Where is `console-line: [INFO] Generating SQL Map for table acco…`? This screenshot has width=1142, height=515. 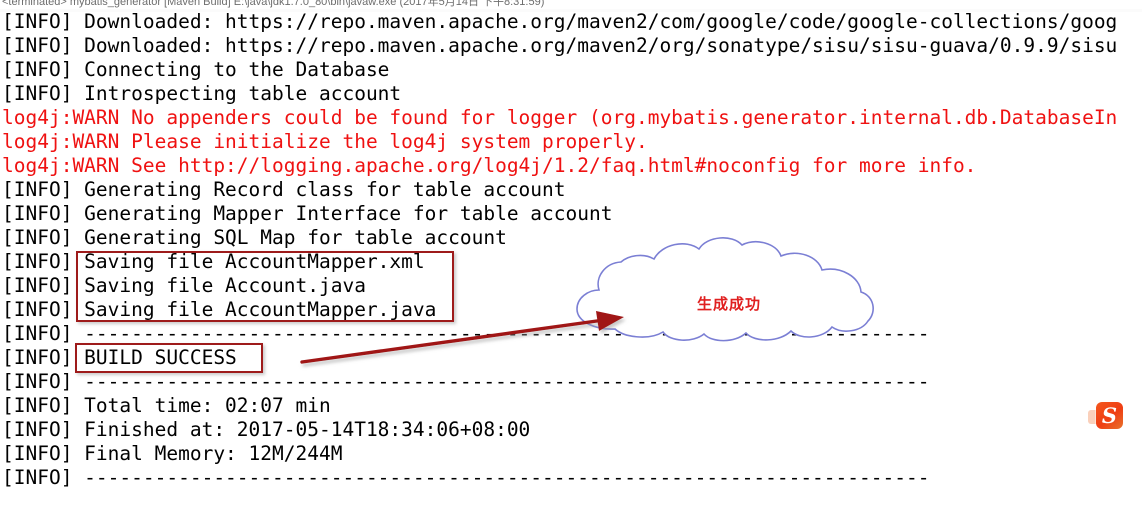
console-line: [INFO] Generating SQL Map for table acco… is located at coordinates (254, 237).